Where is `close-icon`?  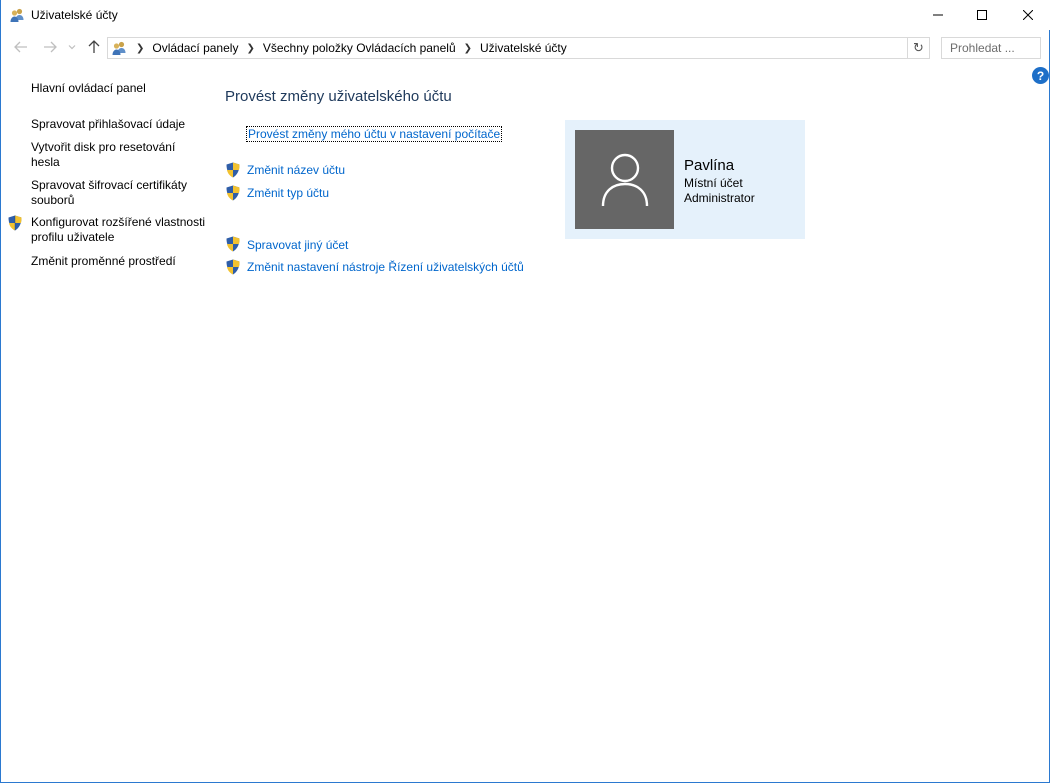
close-icon is located at coordinates (1028, 15).